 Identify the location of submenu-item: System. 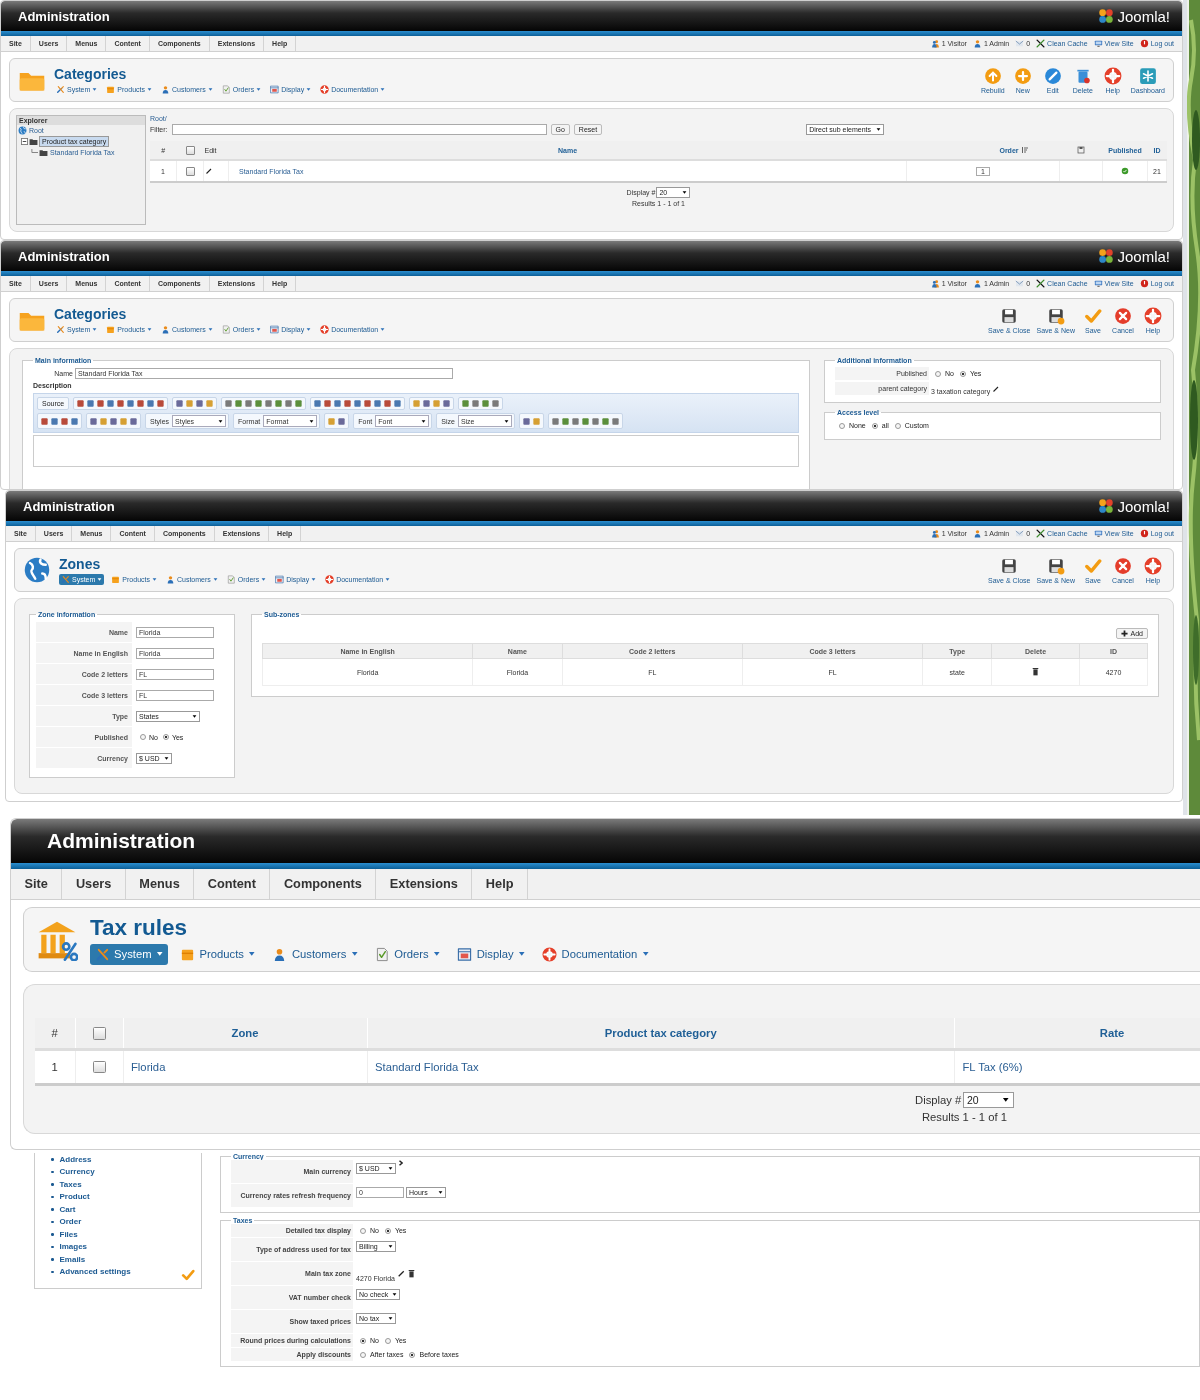
(129, 954).